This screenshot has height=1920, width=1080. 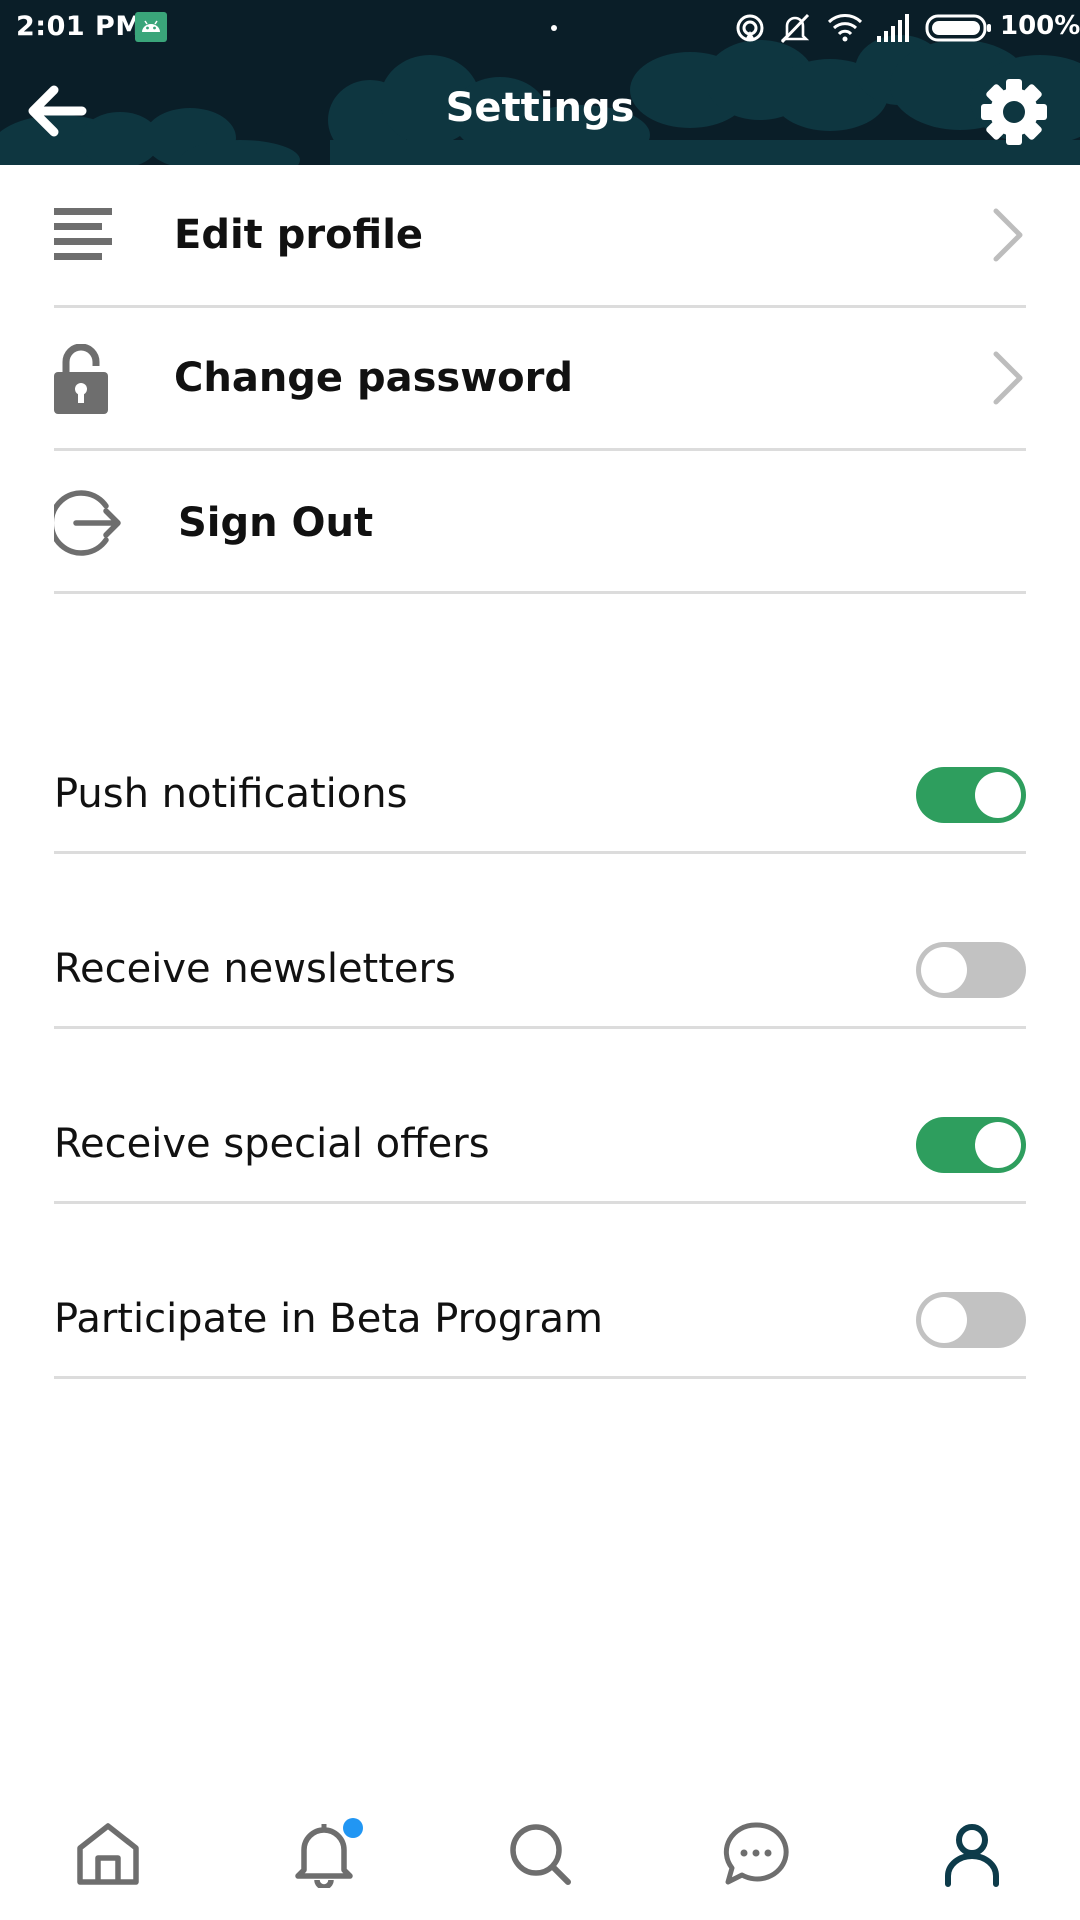 I want to click on receive-newsletters-toggle, so click(x=971, y=970).